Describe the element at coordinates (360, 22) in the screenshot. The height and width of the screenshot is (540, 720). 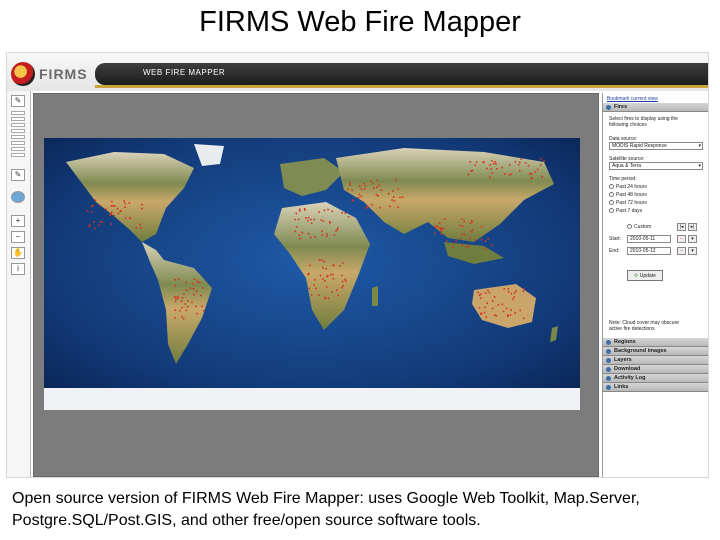
I see `slide-title: FIRMS Web Fire Mapper` at that location.